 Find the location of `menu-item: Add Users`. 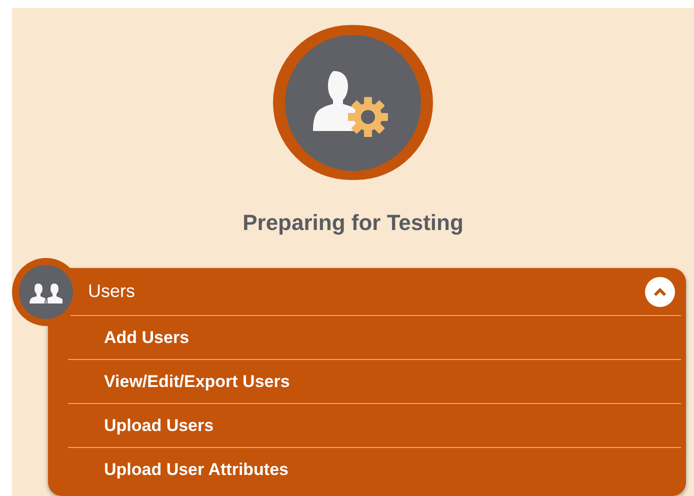

menu-item: Add Users is located at coordinates (147, 337).